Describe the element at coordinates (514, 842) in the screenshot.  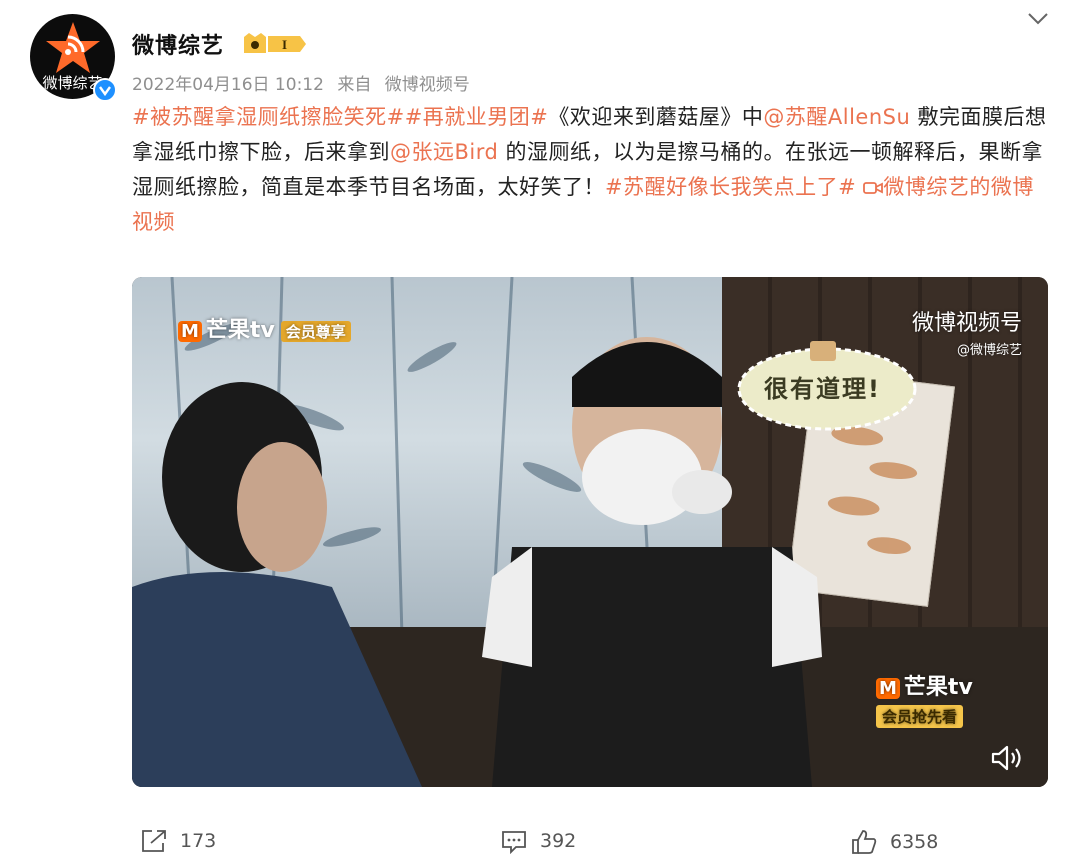
I see `comment-icon` at that location.